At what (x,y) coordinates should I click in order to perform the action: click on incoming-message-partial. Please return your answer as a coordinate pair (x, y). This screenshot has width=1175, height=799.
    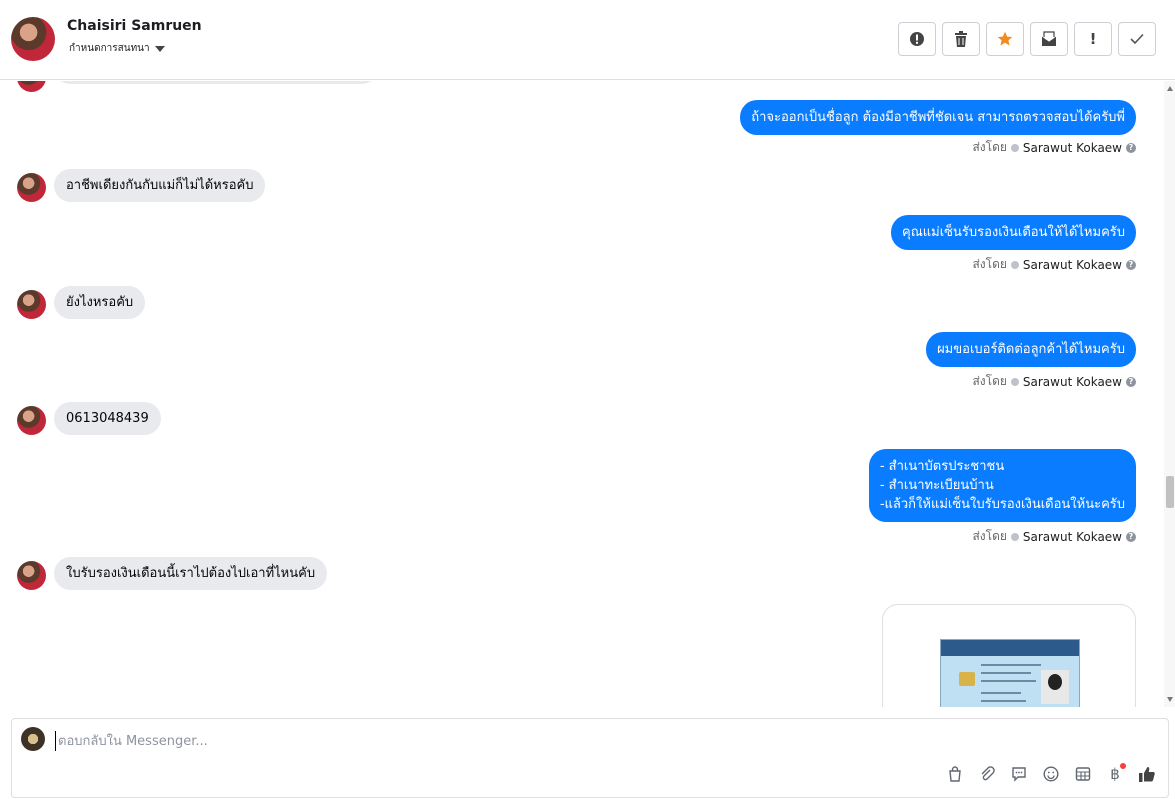
    Looking at the image, I should click on (216, 82).